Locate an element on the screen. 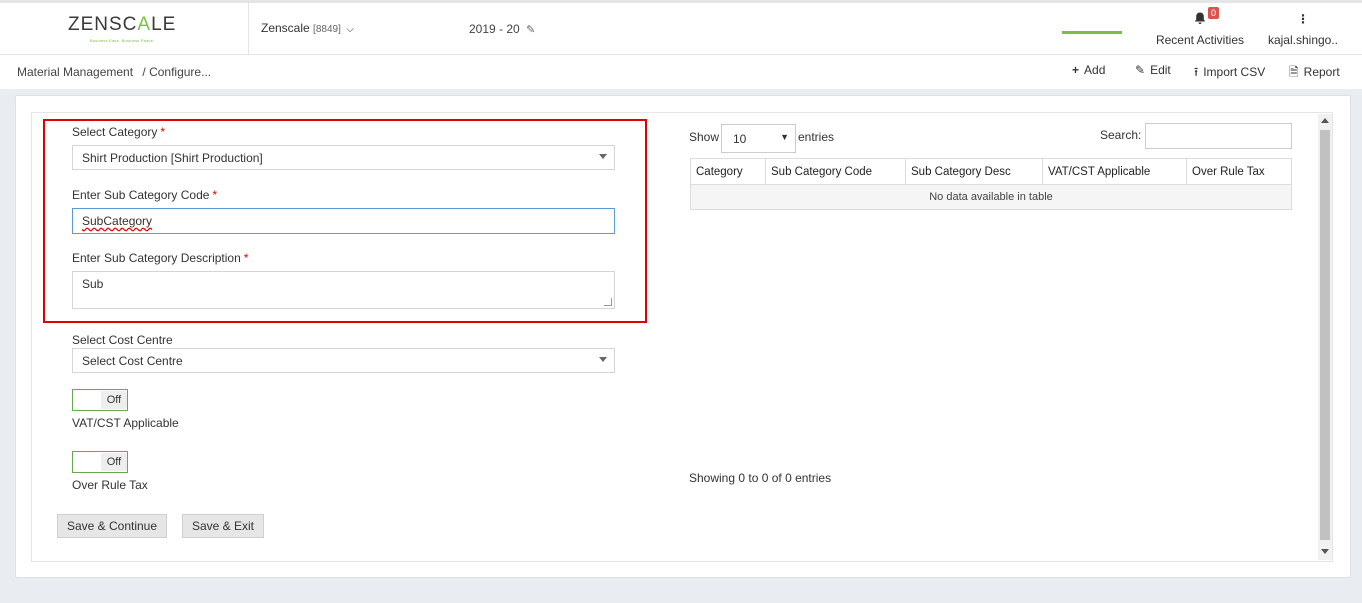 Image resolution: width=1362 pixels, height=603 pixels. column-header-vat: VAT/CST Applicable is located at coordinates (1114, 171).